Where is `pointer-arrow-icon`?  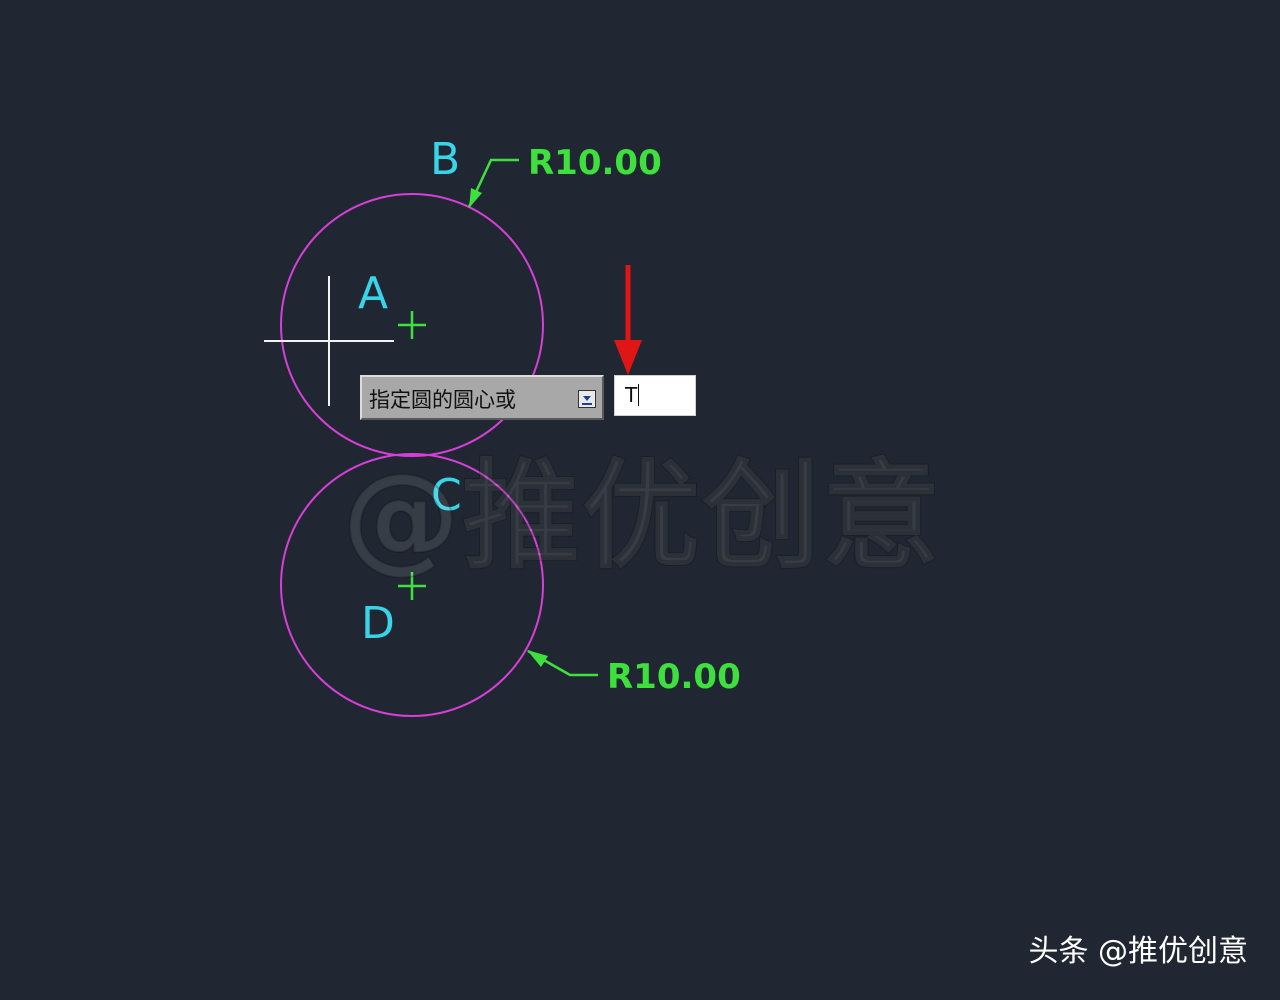 pointer-arrow-icon is located at coordinates (628, 320).